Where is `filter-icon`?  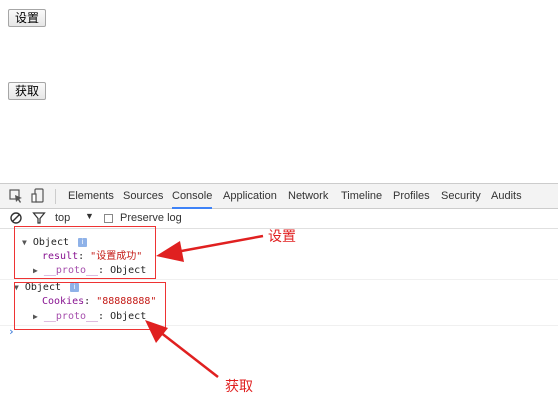
filter-icon is located at coordinates (40, 219).